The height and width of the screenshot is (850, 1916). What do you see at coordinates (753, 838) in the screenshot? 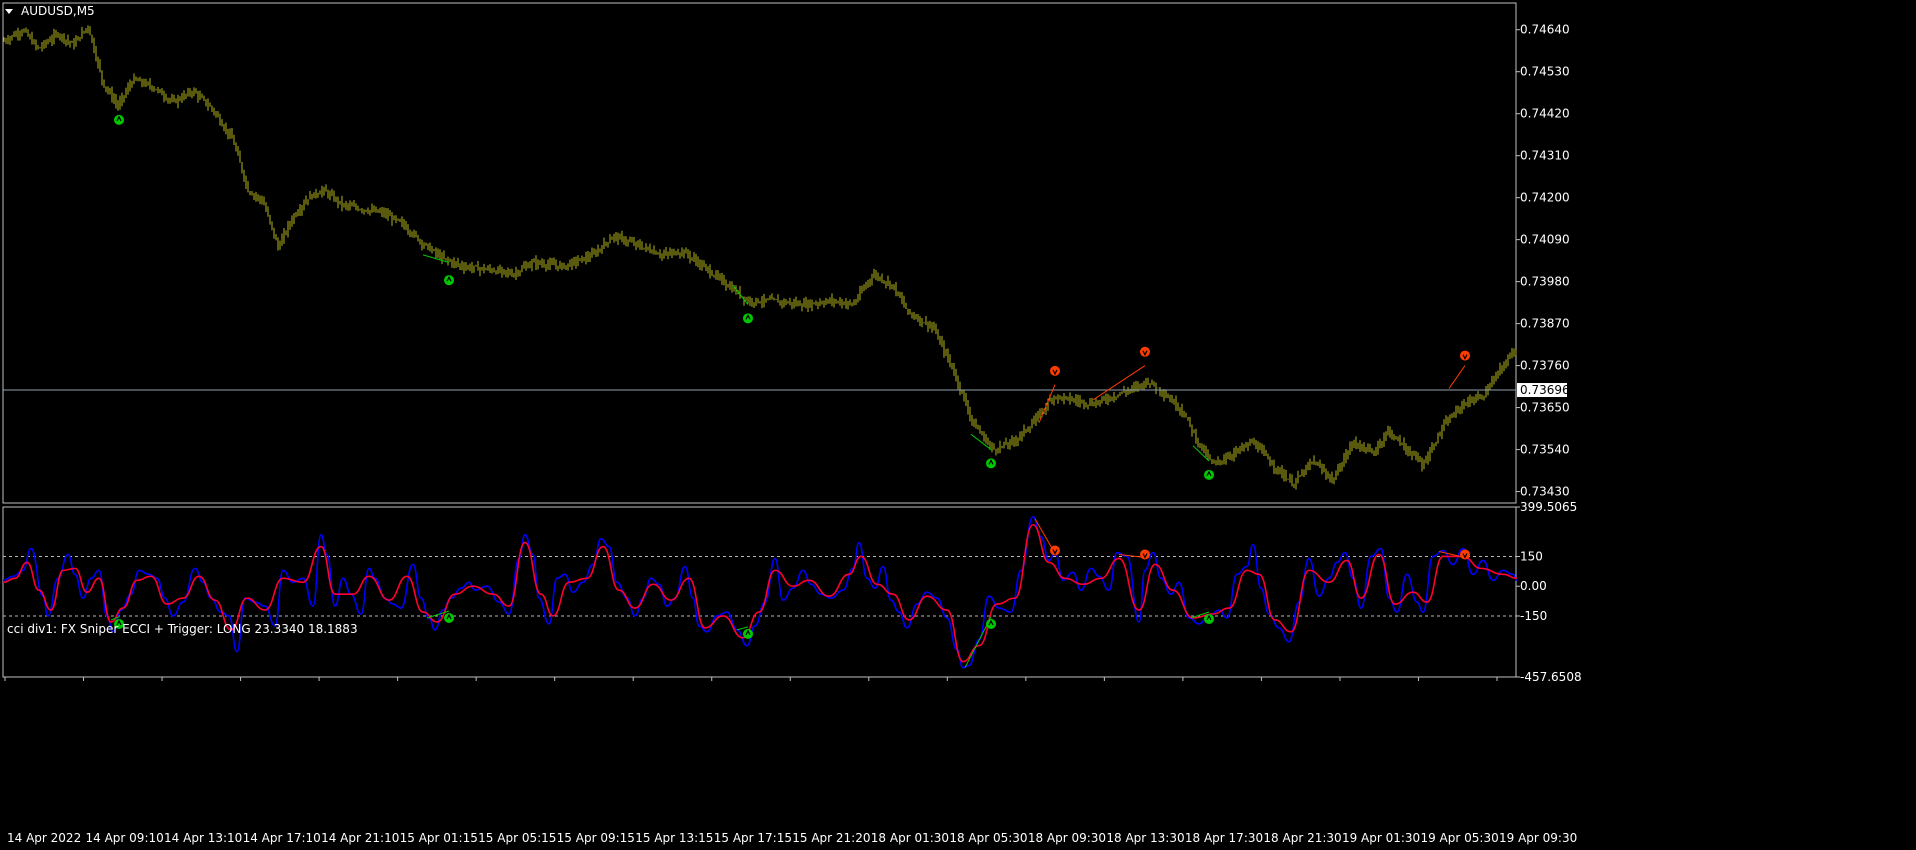
I see `time-axis-label: 15 Apr 17:15` at bounding box center [753, 838].